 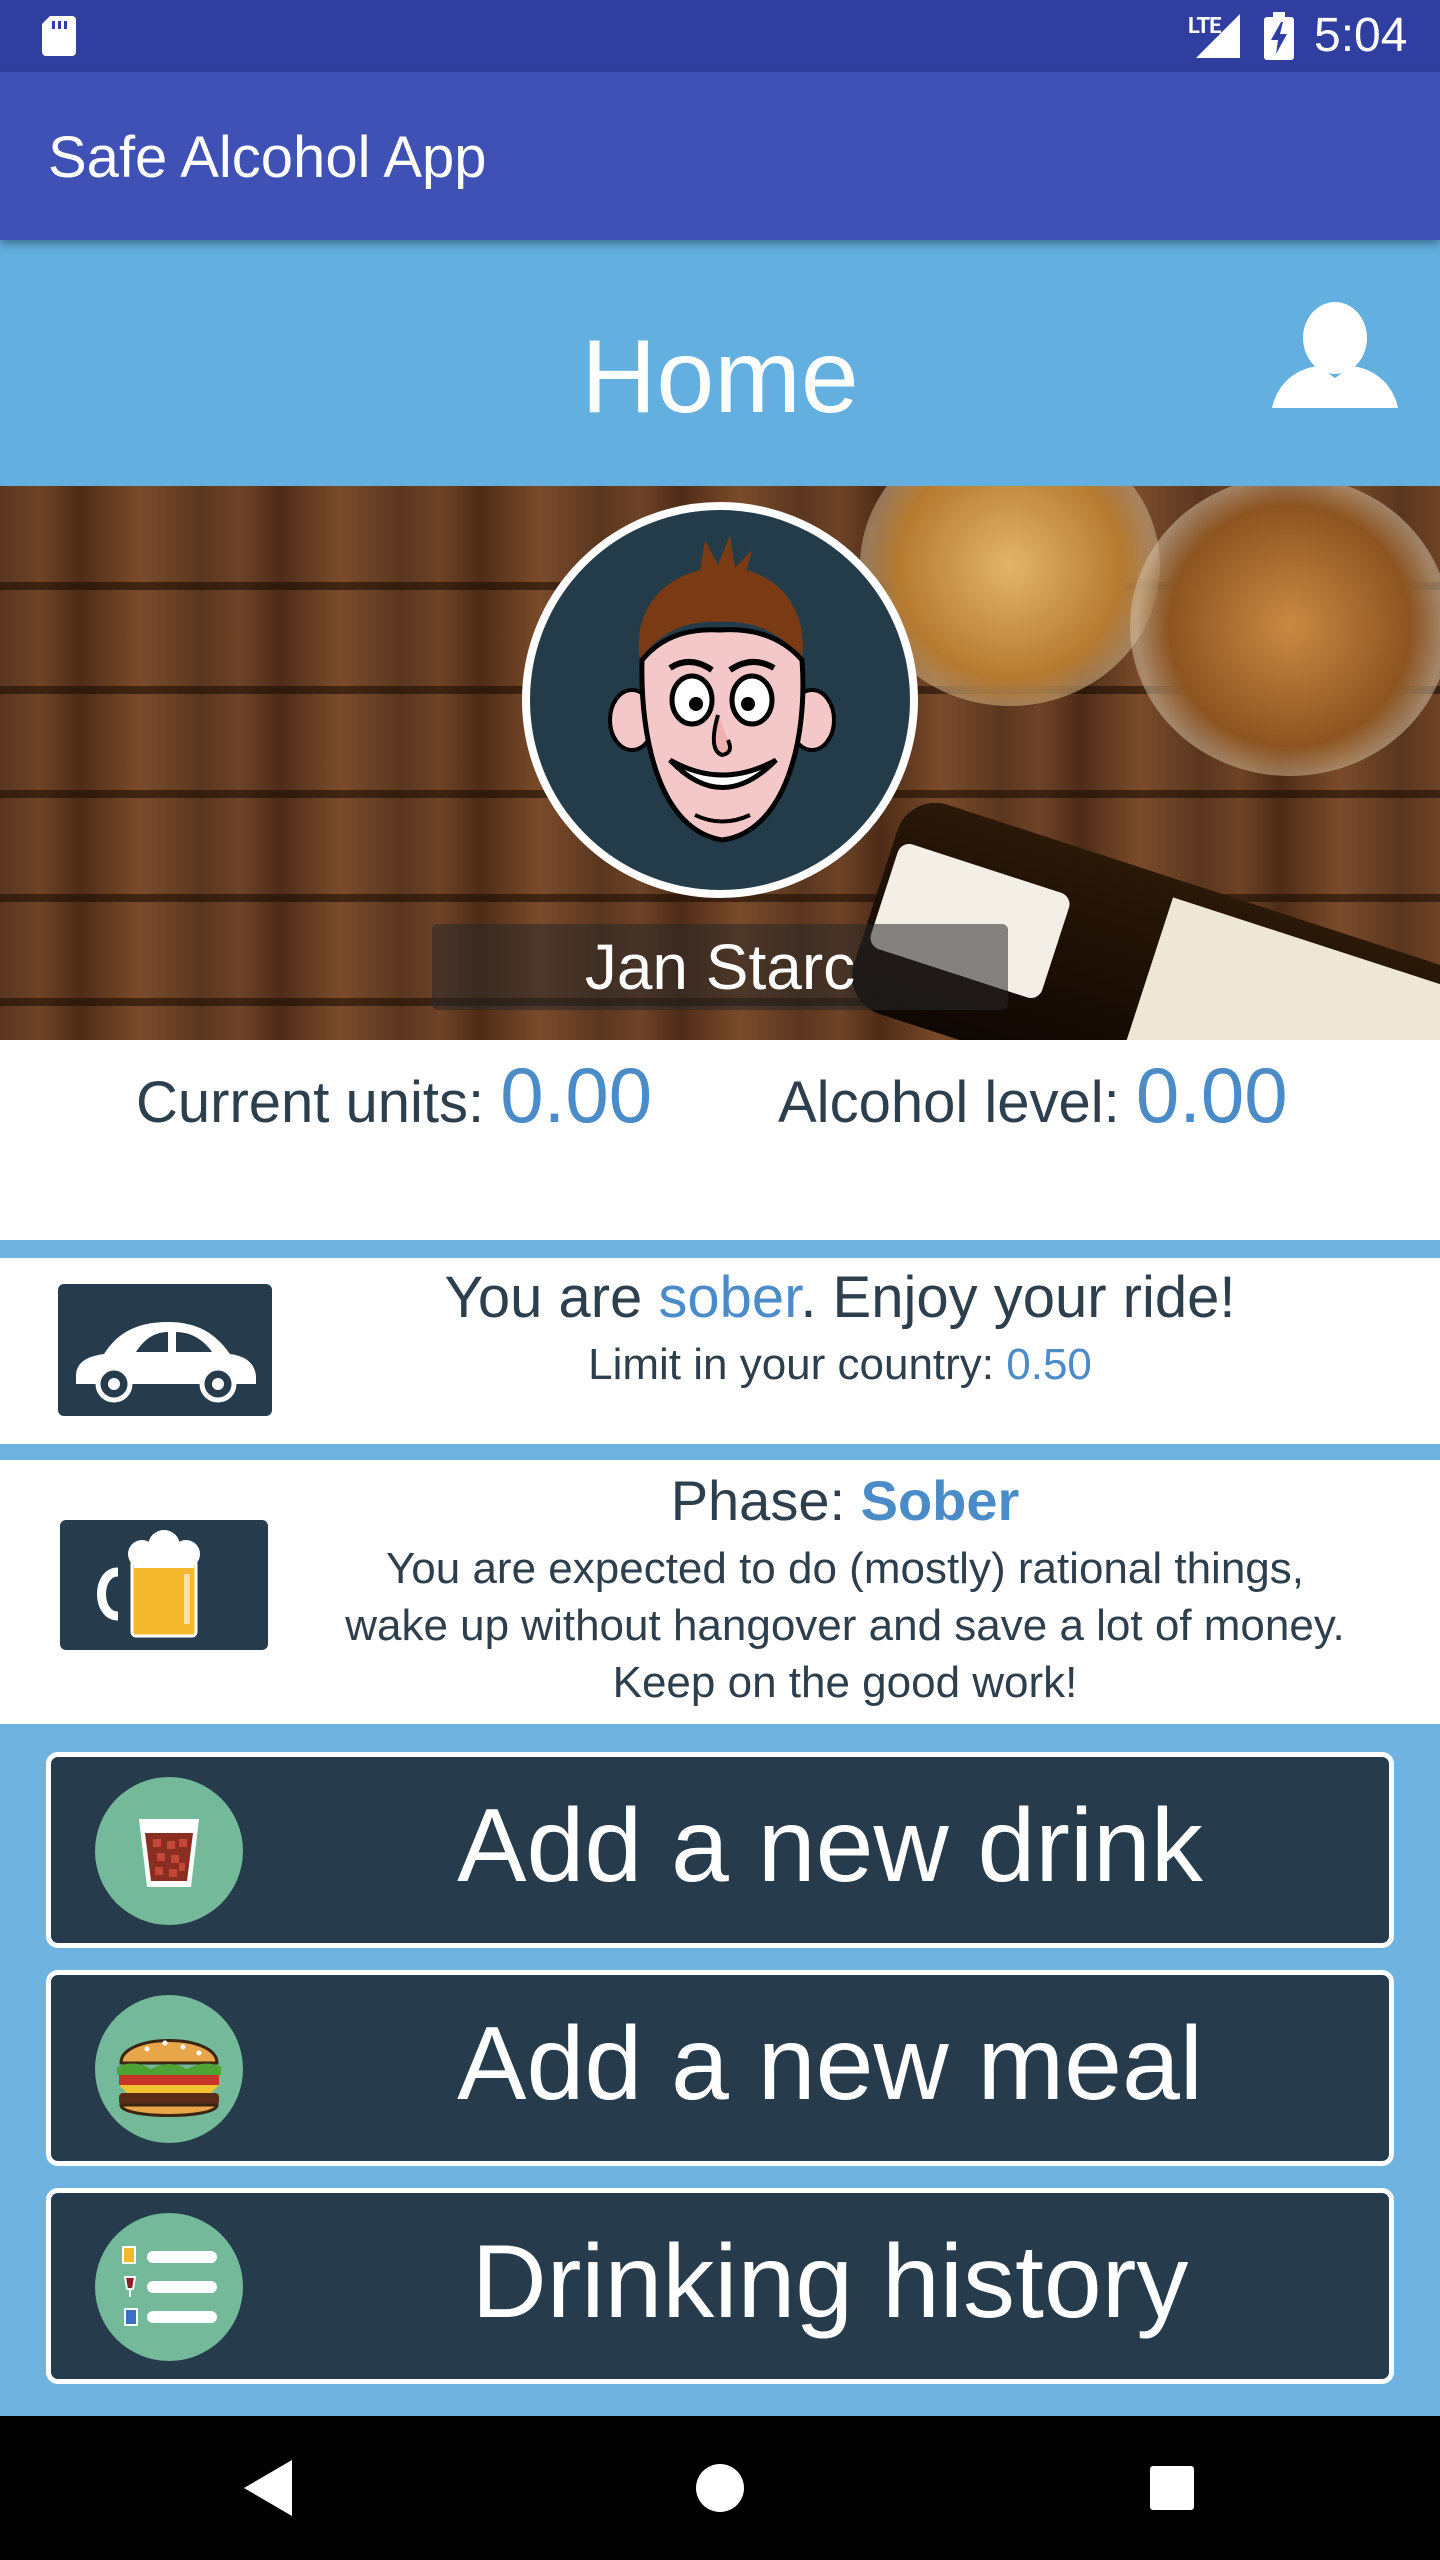 What do you see at coordinates (59, 36) in the screenshot?
I see `sd-card-icon` at bounding box center [59, 36].